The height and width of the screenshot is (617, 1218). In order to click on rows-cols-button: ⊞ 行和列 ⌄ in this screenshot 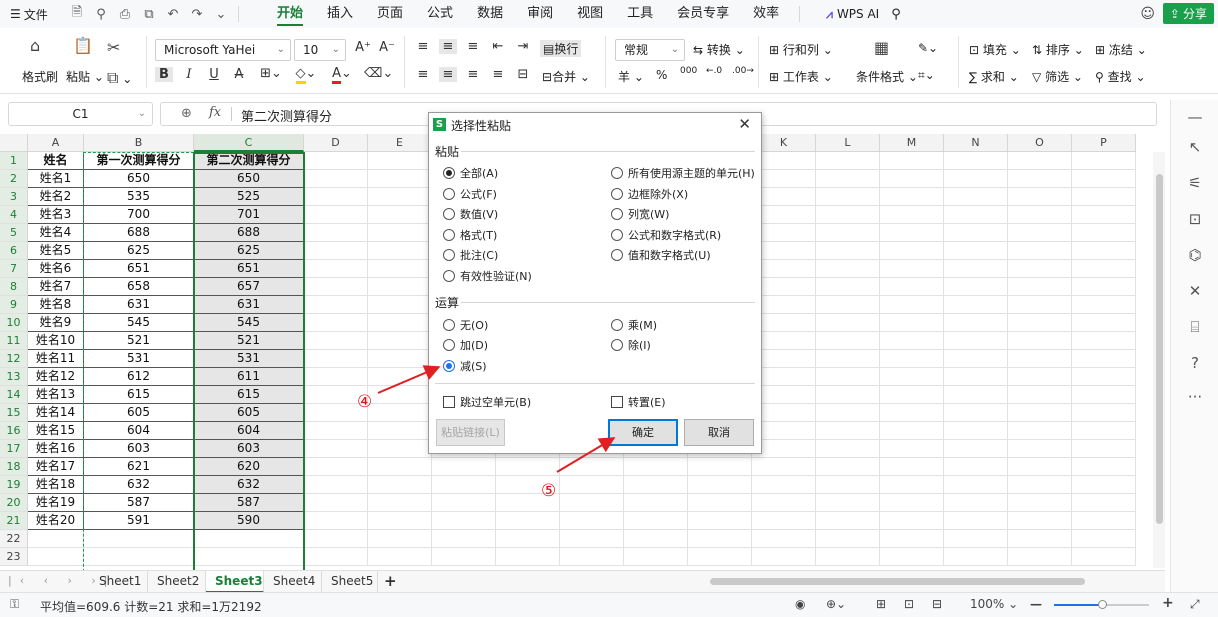, I will do `click(801, 49)`.